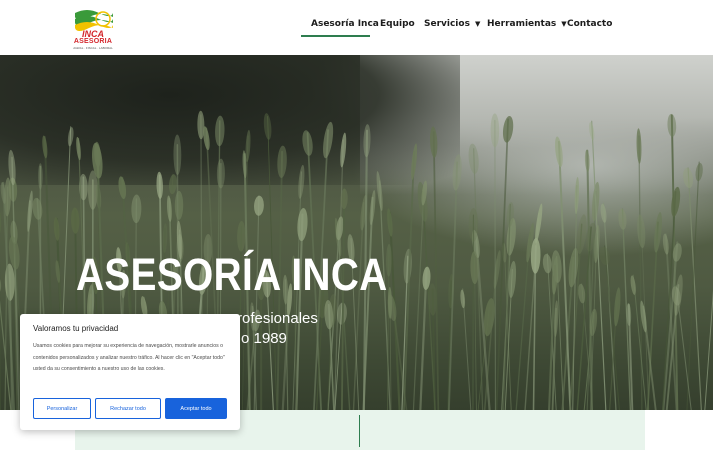 The width and height of the screenshot is (720, 450). What do you see at coordinates (359, 431) in the screenshot?
I see `info-strip-divider` at bounding box center [359, 431].